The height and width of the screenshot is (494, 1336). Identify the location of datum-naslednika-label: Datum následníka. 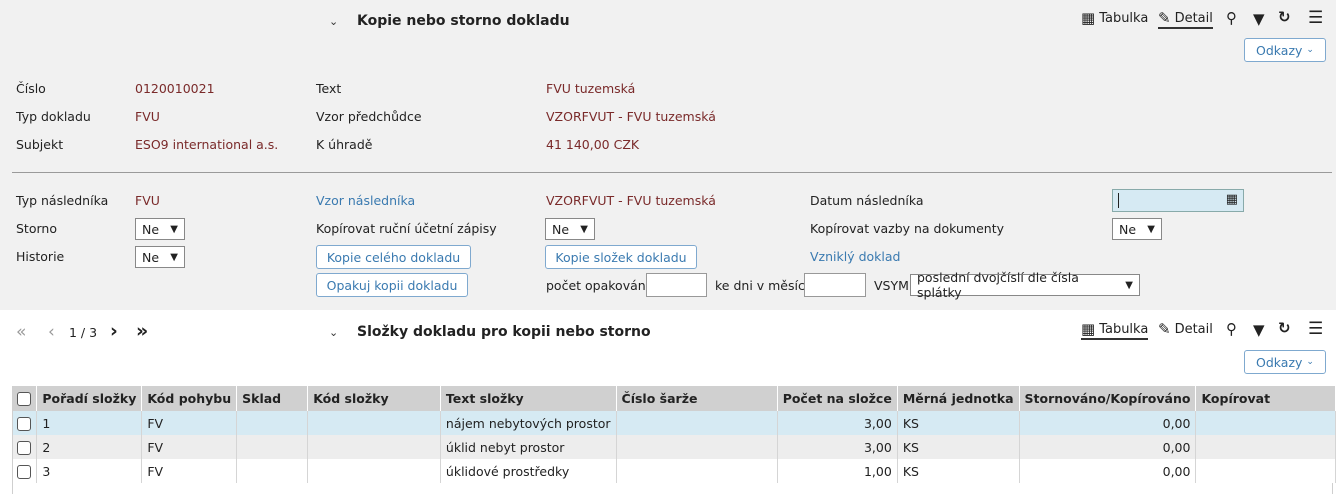
(867, 200).